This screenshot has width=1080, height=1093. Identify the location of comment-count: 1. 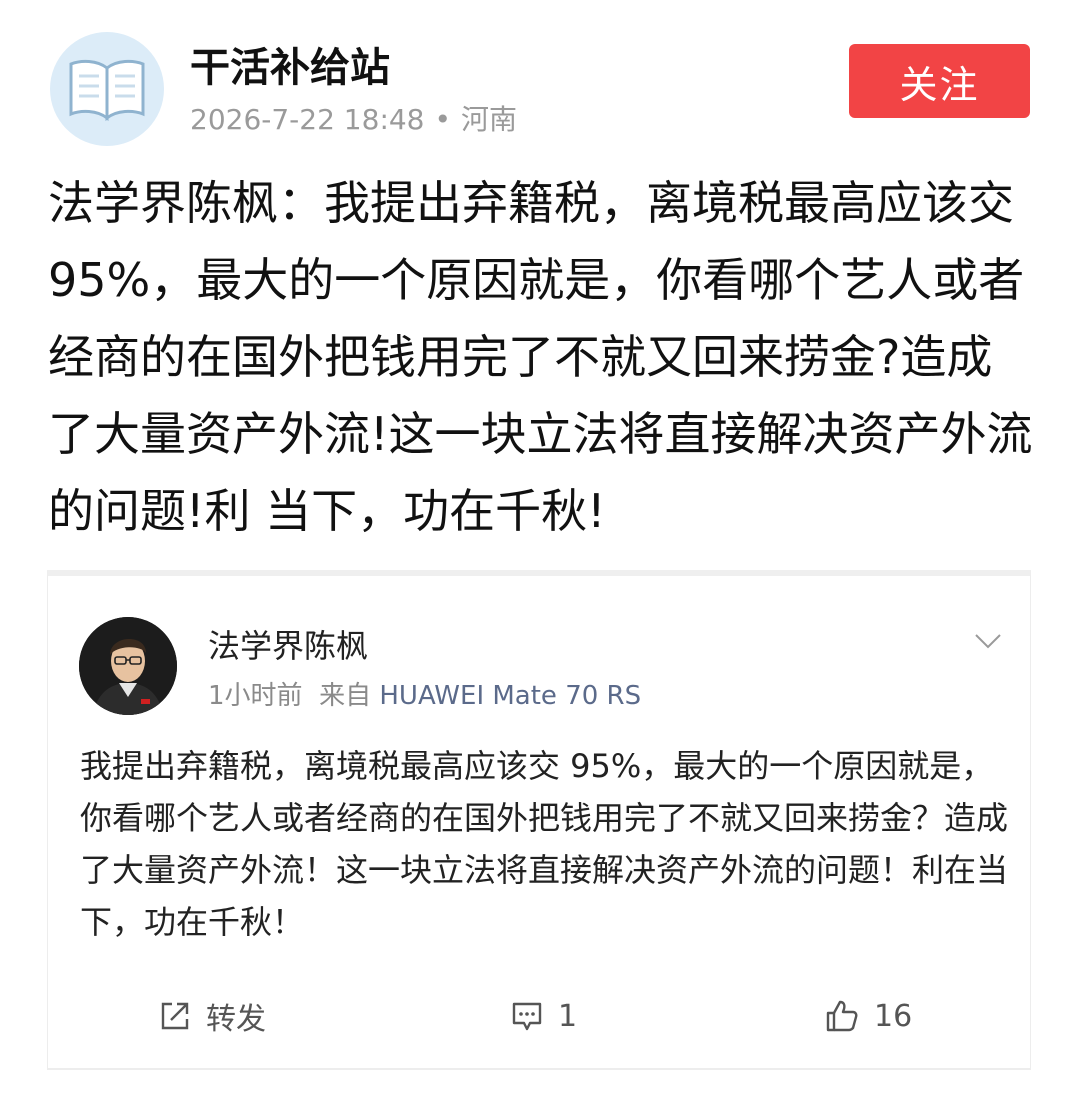
(568, 1016).